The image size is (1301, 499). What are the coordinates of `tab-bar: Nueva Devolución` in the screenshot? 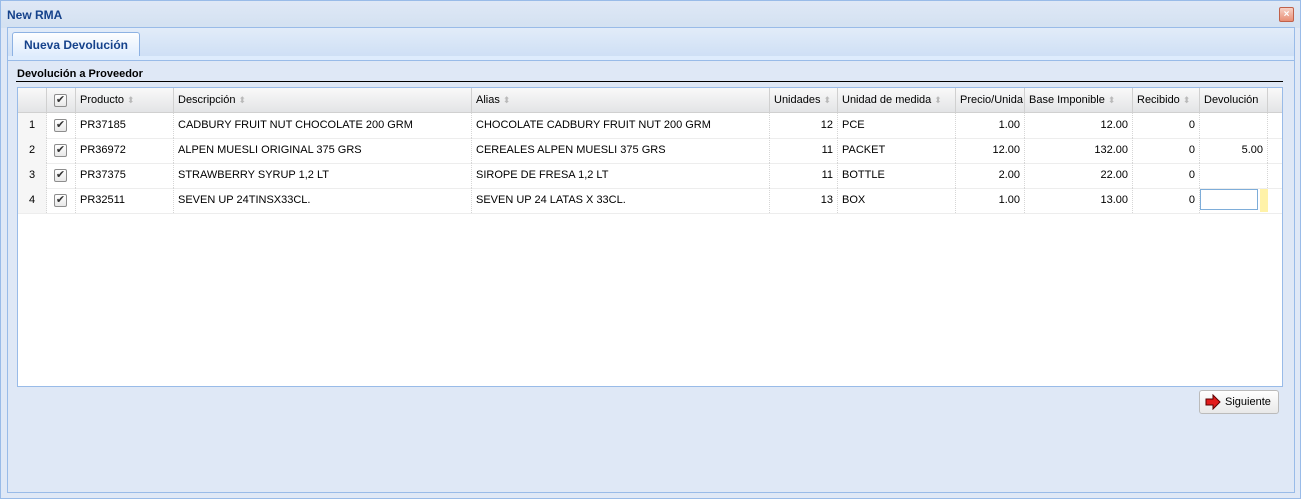 It's located at (651, 42).